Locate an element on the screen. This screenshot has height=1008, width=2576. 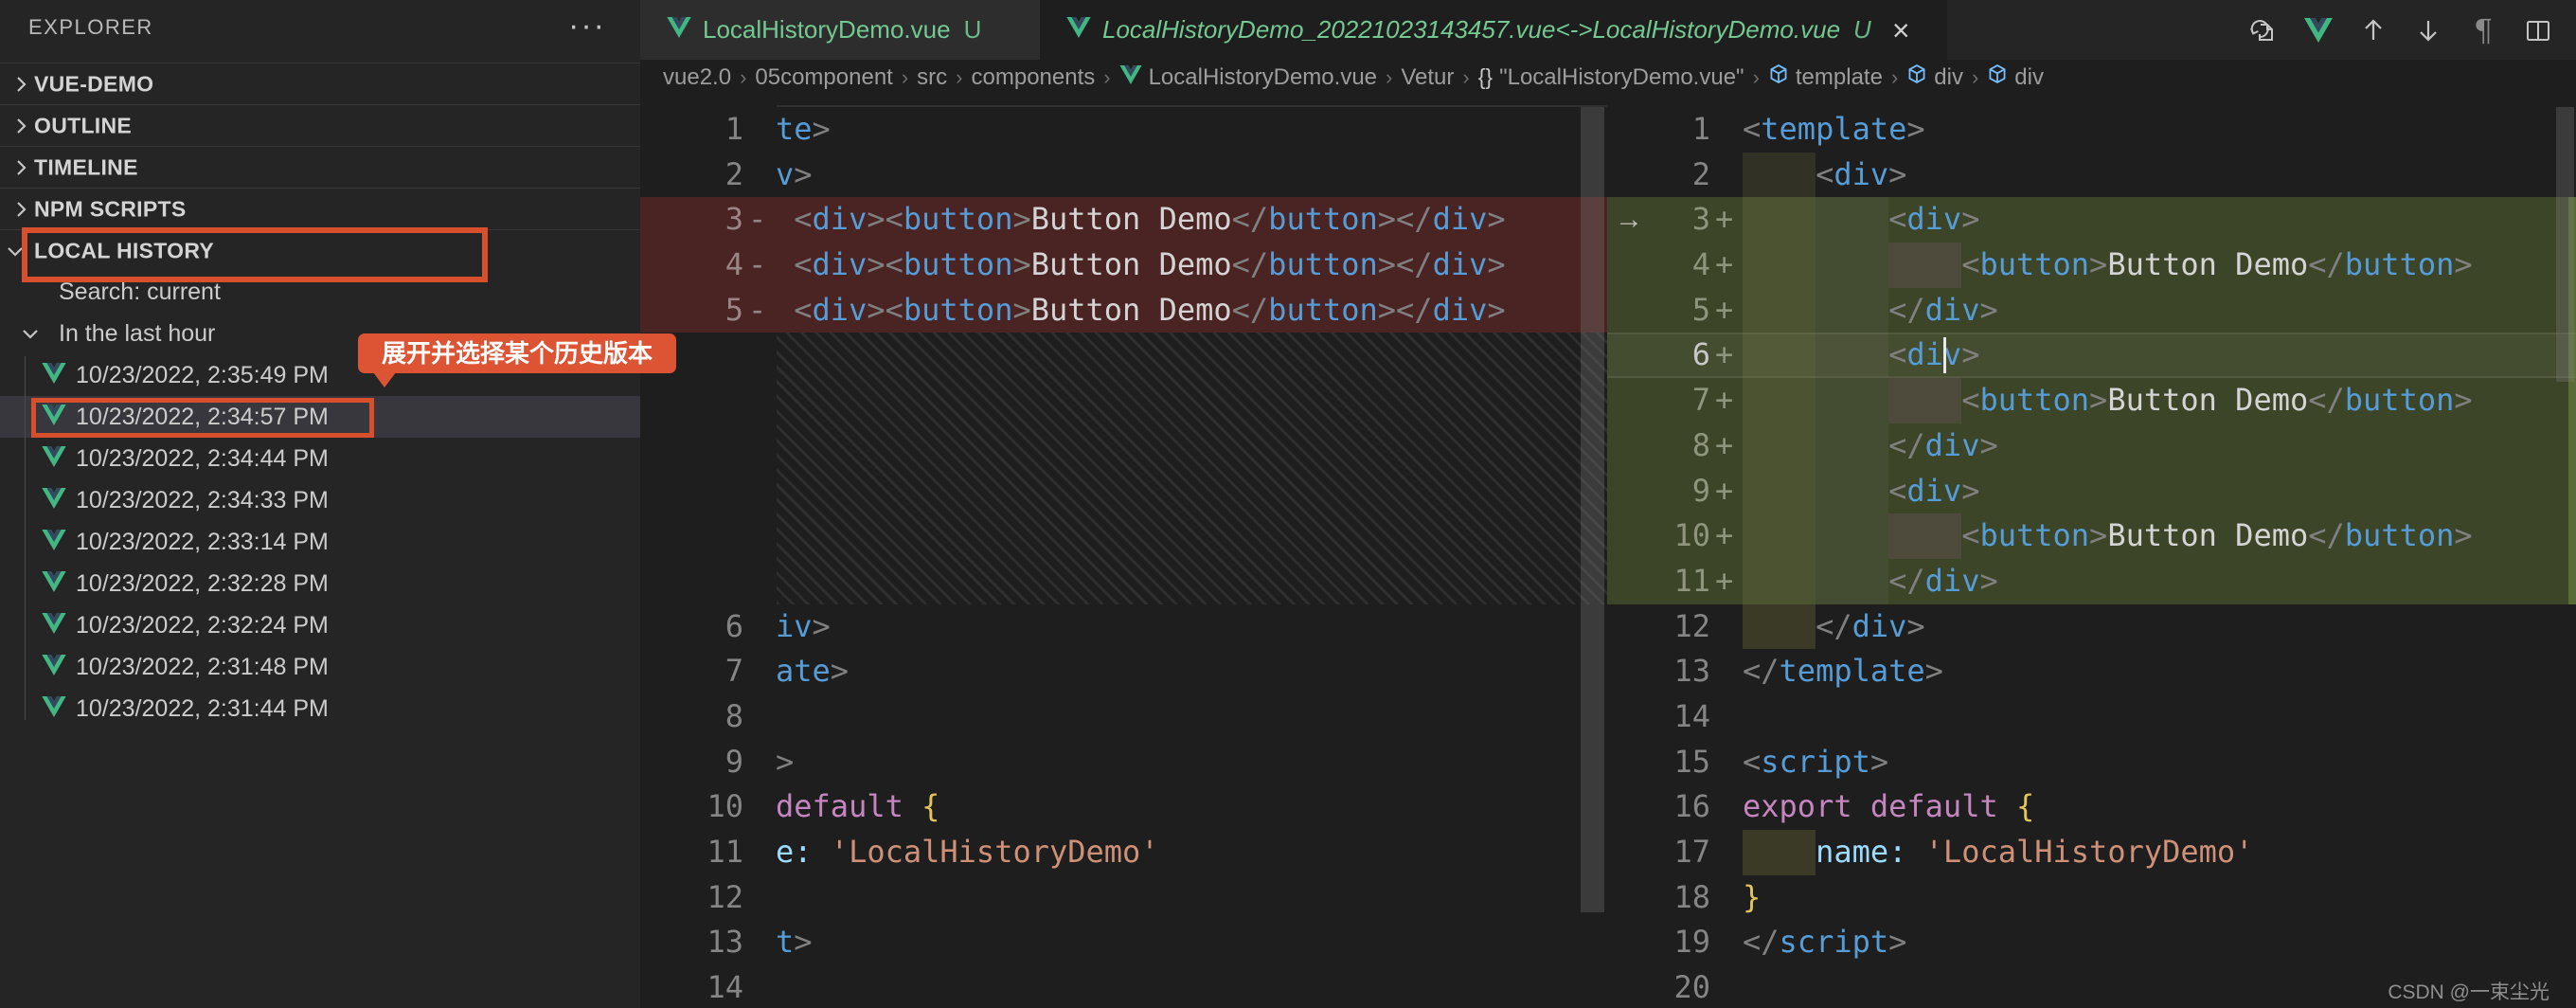
code-line: 9 > is located at coordinates (1123, 762).